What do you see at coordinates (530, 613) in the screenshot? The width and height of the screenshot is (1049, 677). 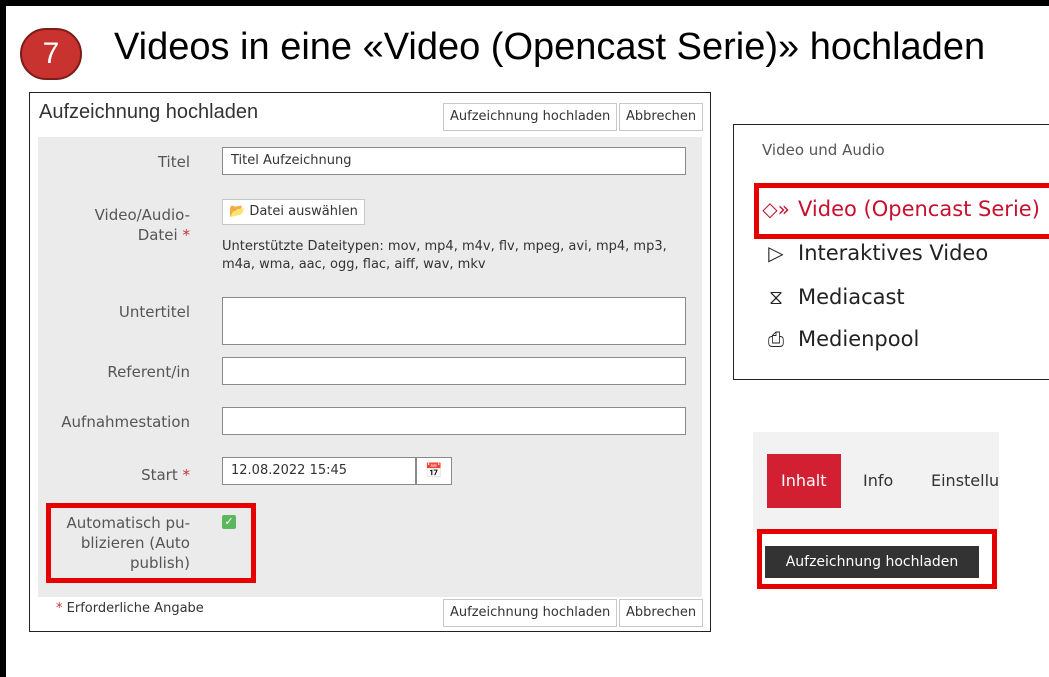 I see `upload-button-bottom: Aufzeichnung hochladen` at bounding box center [530, 613].